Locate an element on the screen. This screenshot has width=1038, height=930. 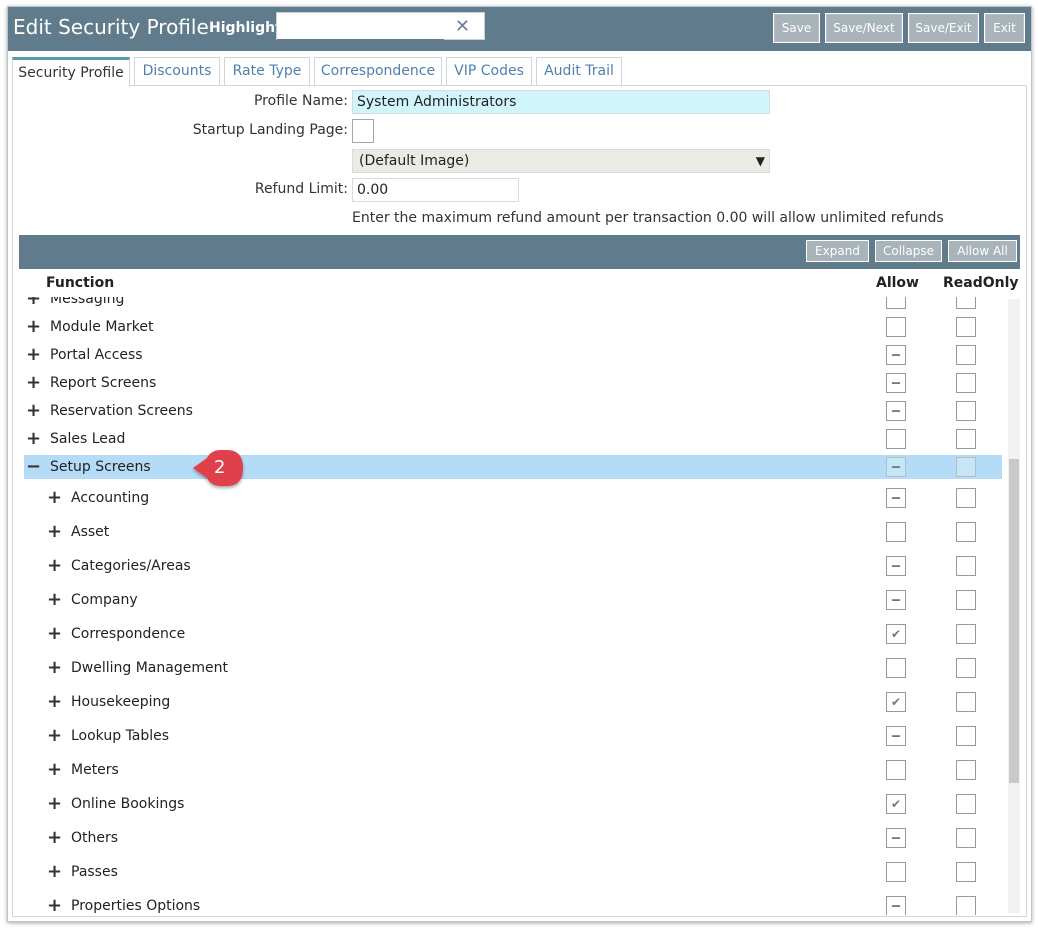
collapse-button: Collapse is located at coordinates (908, 251).